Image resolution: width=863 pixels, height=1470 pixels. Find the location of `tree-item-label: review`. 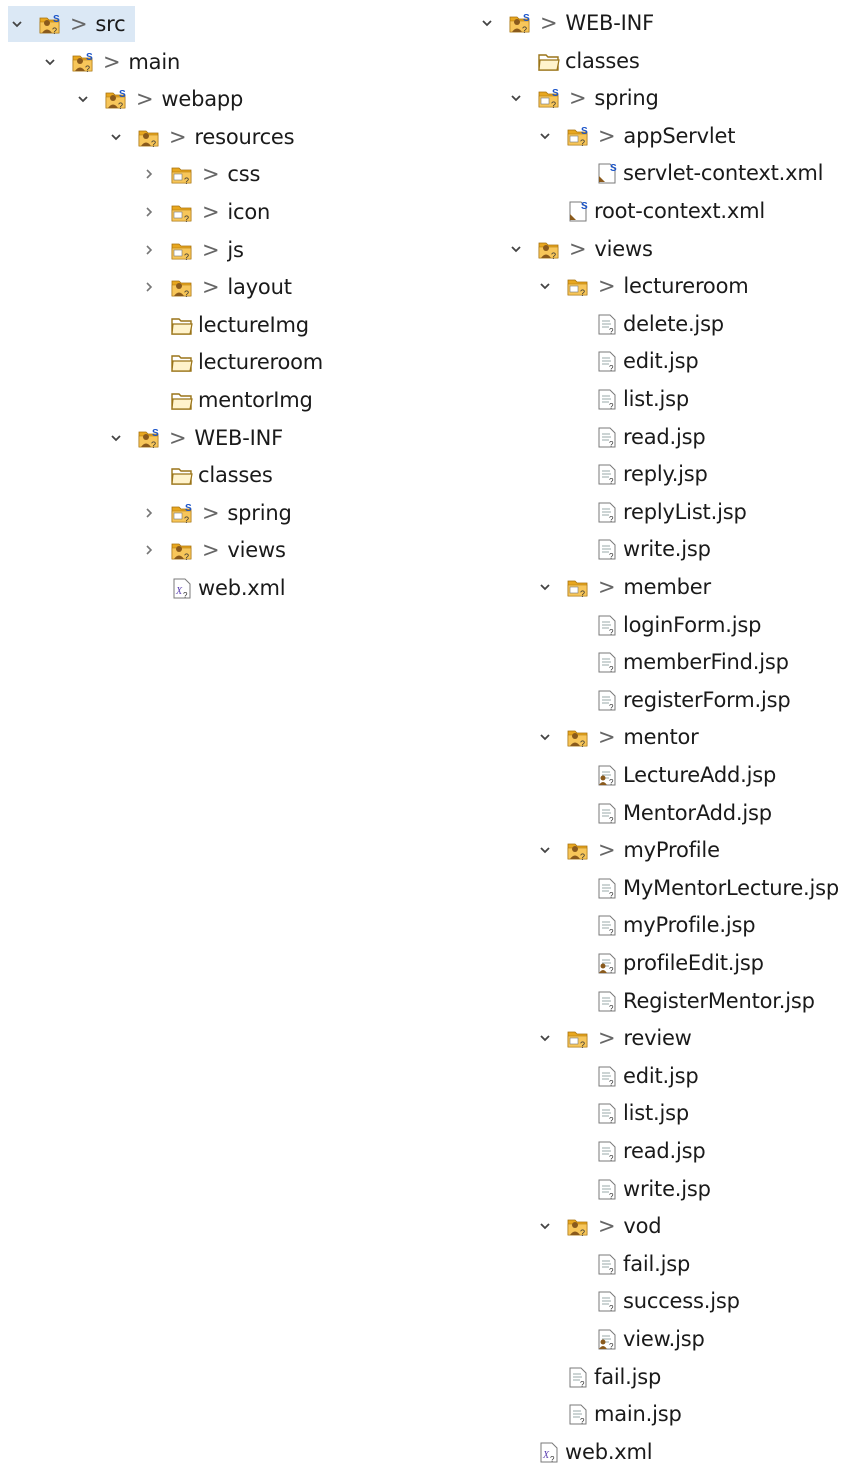

tree-item-label: review is located at coordinates (657, 1038).